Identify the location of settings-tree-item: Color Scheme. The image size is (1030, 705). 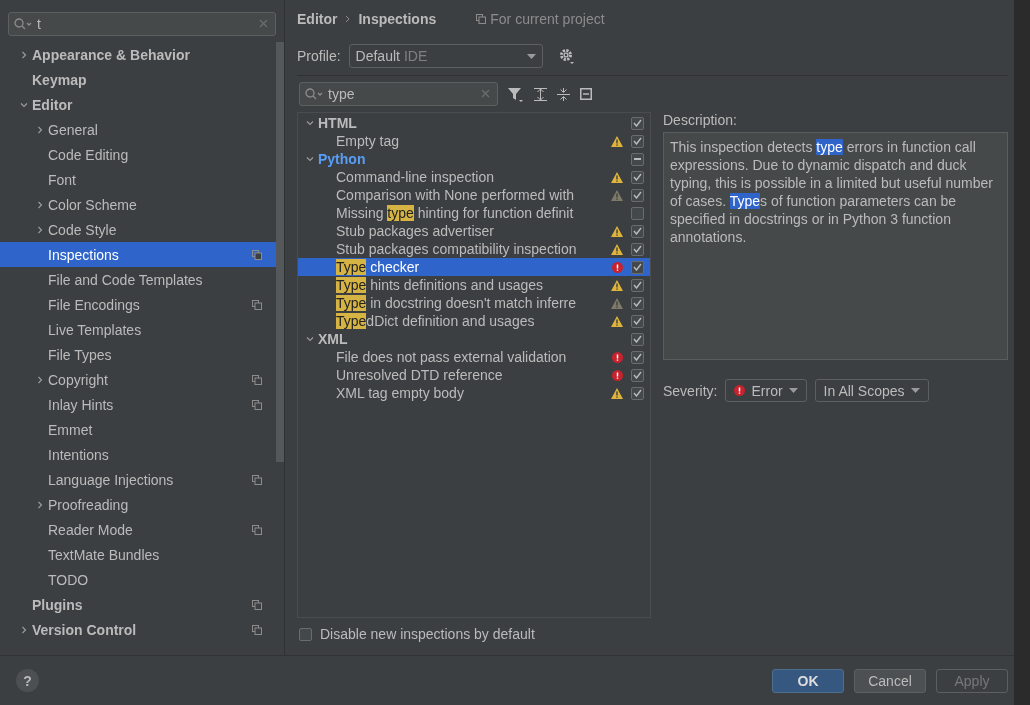
(138, 204).